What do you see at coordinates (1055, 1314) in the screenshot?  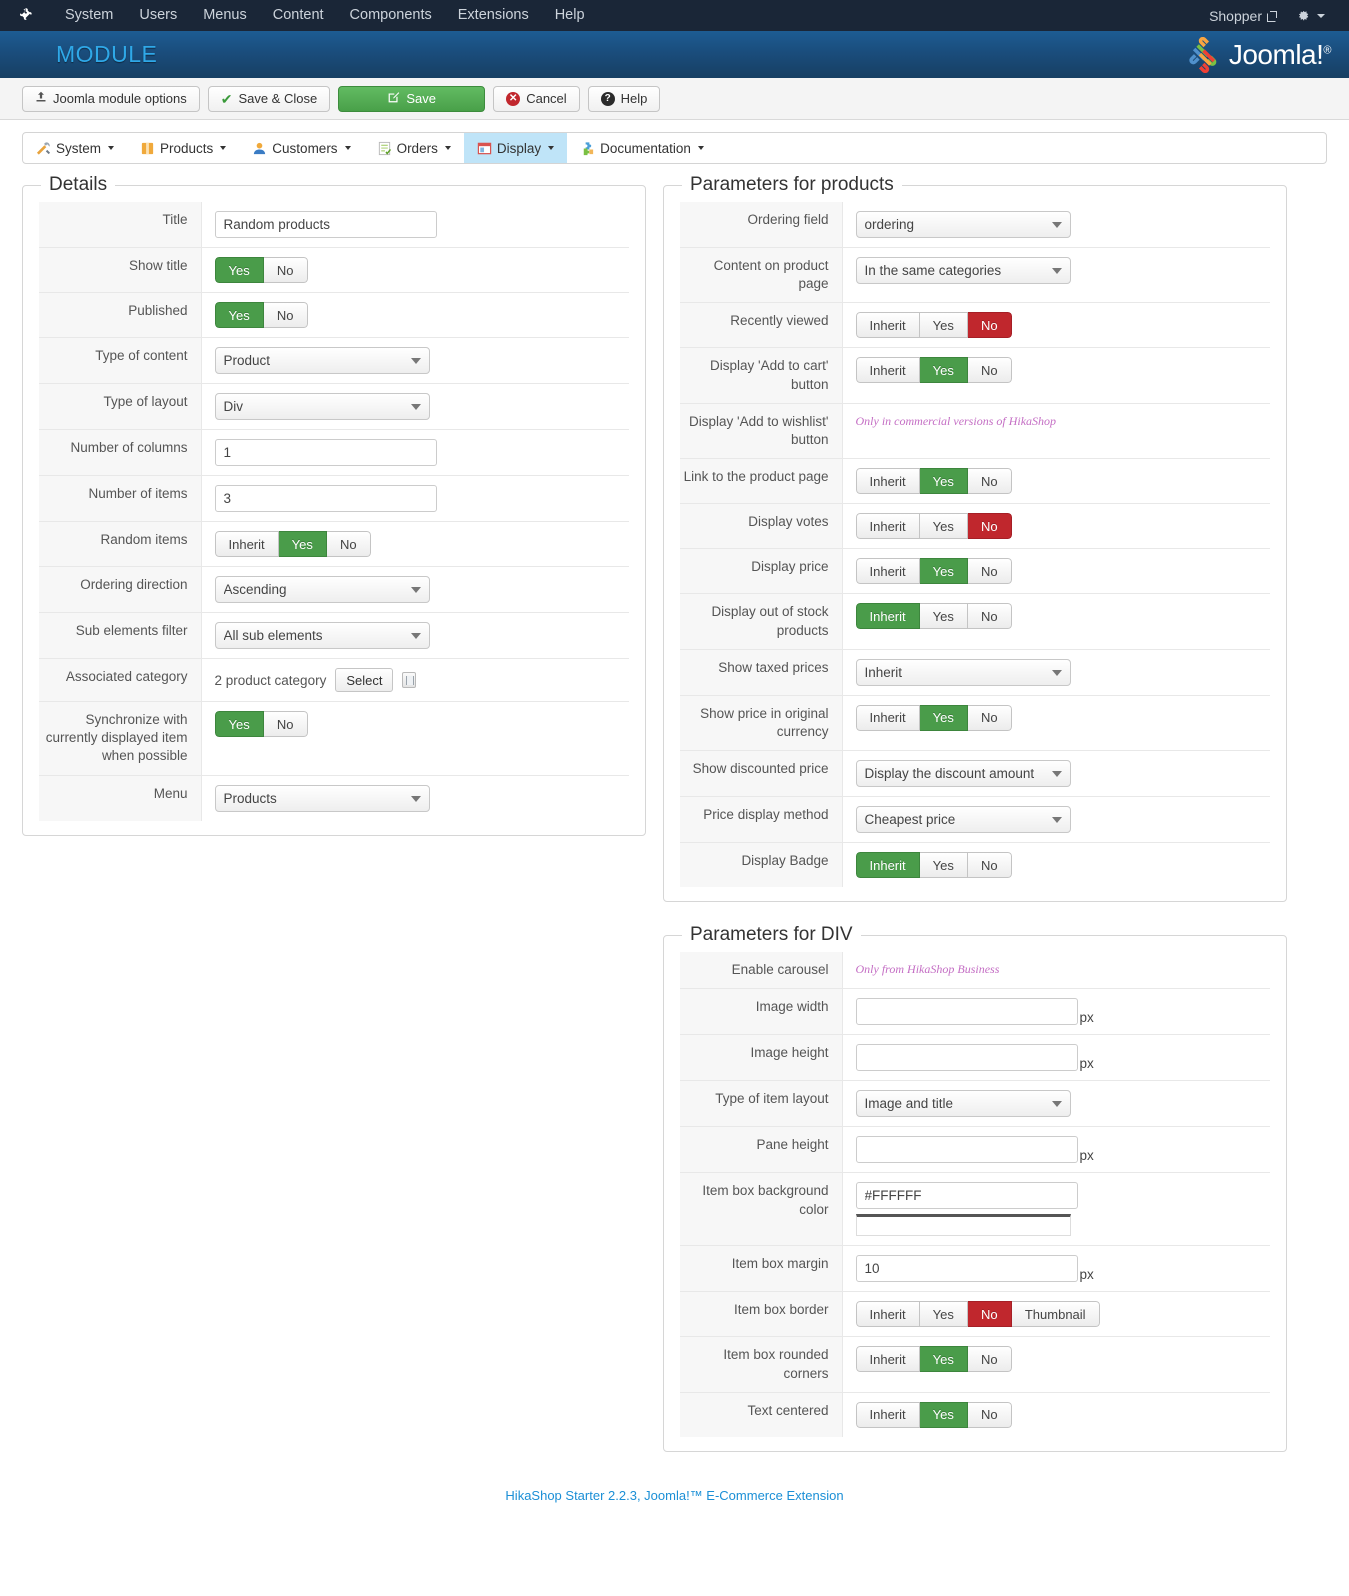 I see `toggle-option-thumbnail: Thumbnail` at bounding box center [1055, 1314].